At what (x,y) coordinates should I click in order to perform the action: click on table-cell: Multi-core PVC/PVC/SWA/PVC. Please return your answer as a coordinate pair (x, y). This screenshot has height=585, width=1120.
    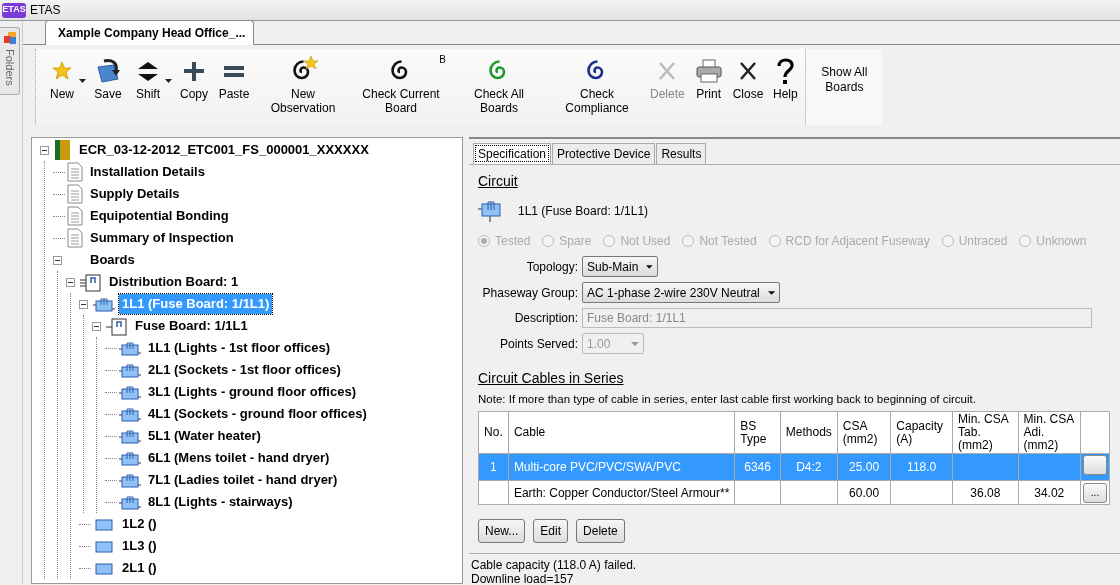
    Looking at the image, I should click on (597, 467).